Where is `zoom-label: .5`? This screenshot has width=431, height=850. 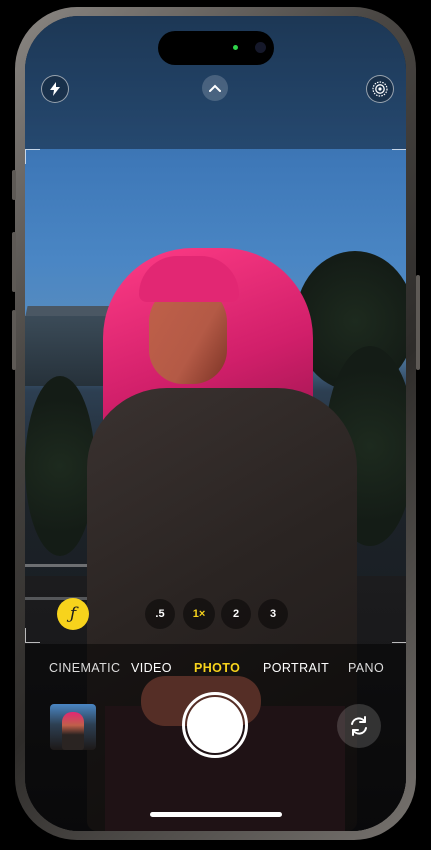
zoom-label: .5 is located at coordinates (160, 614).